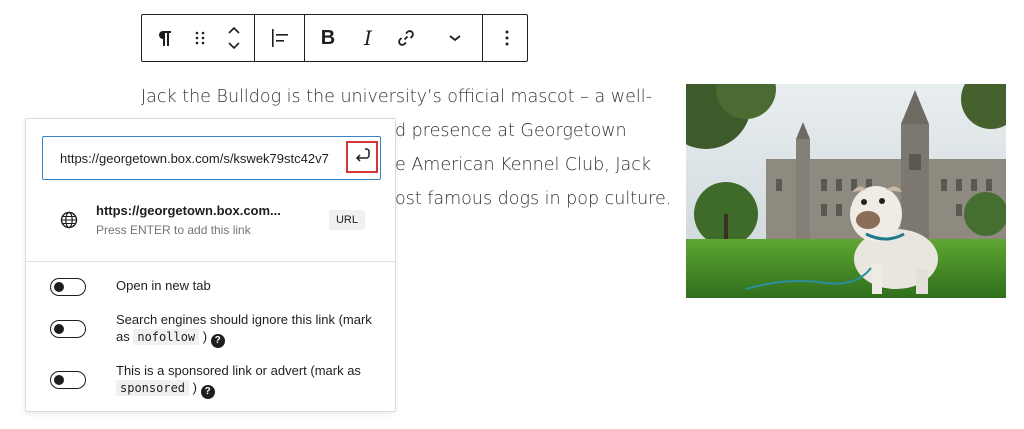 The image size is (1024, 429). I want to click on link-icon, so click(406, 38).